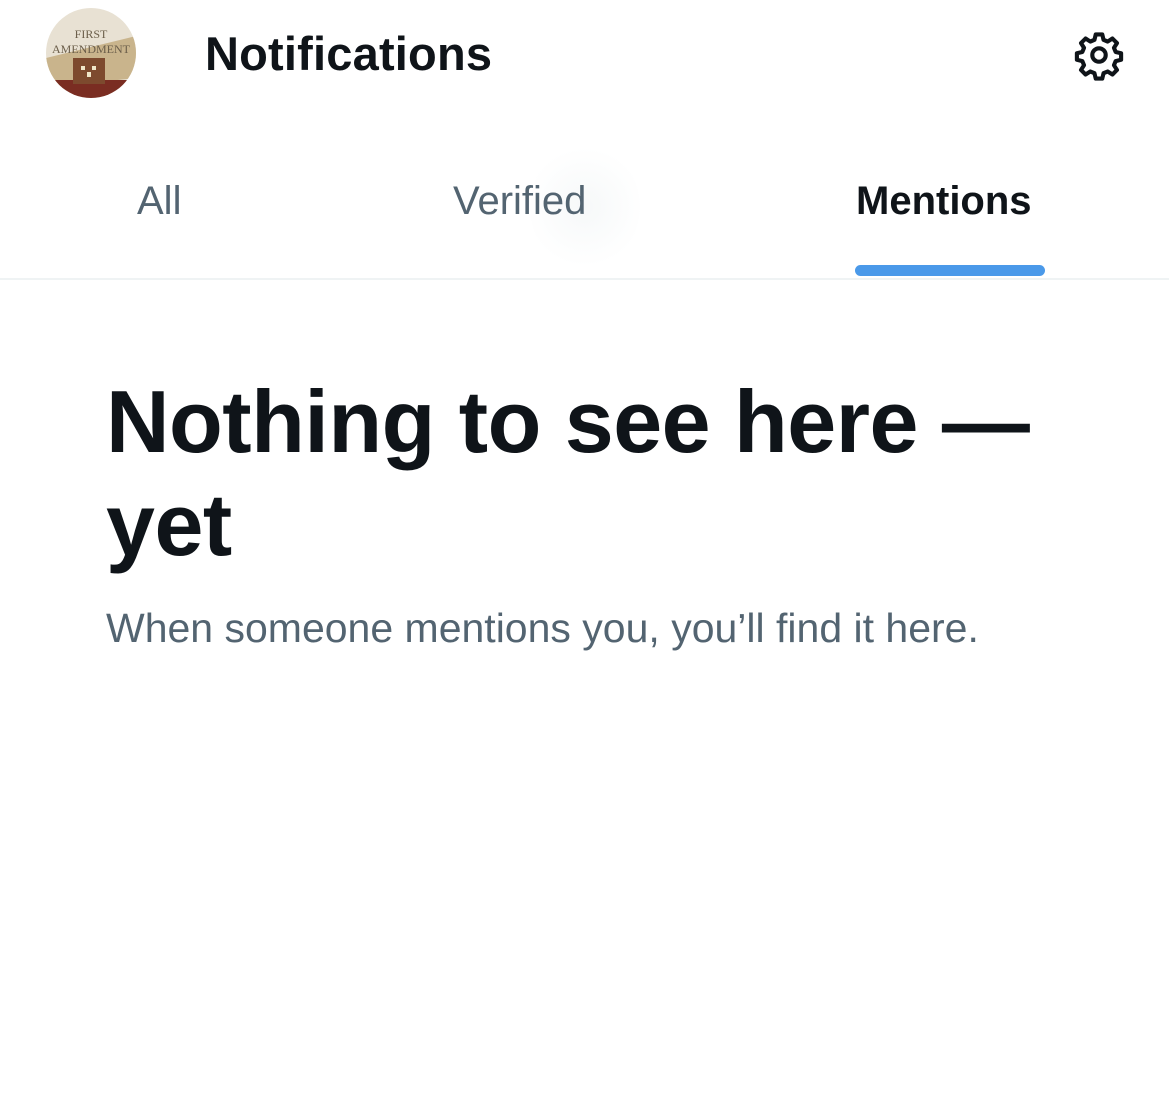  I want to click on top-bar: FIRST AMENDMENT Notifications, so click(584, 55).